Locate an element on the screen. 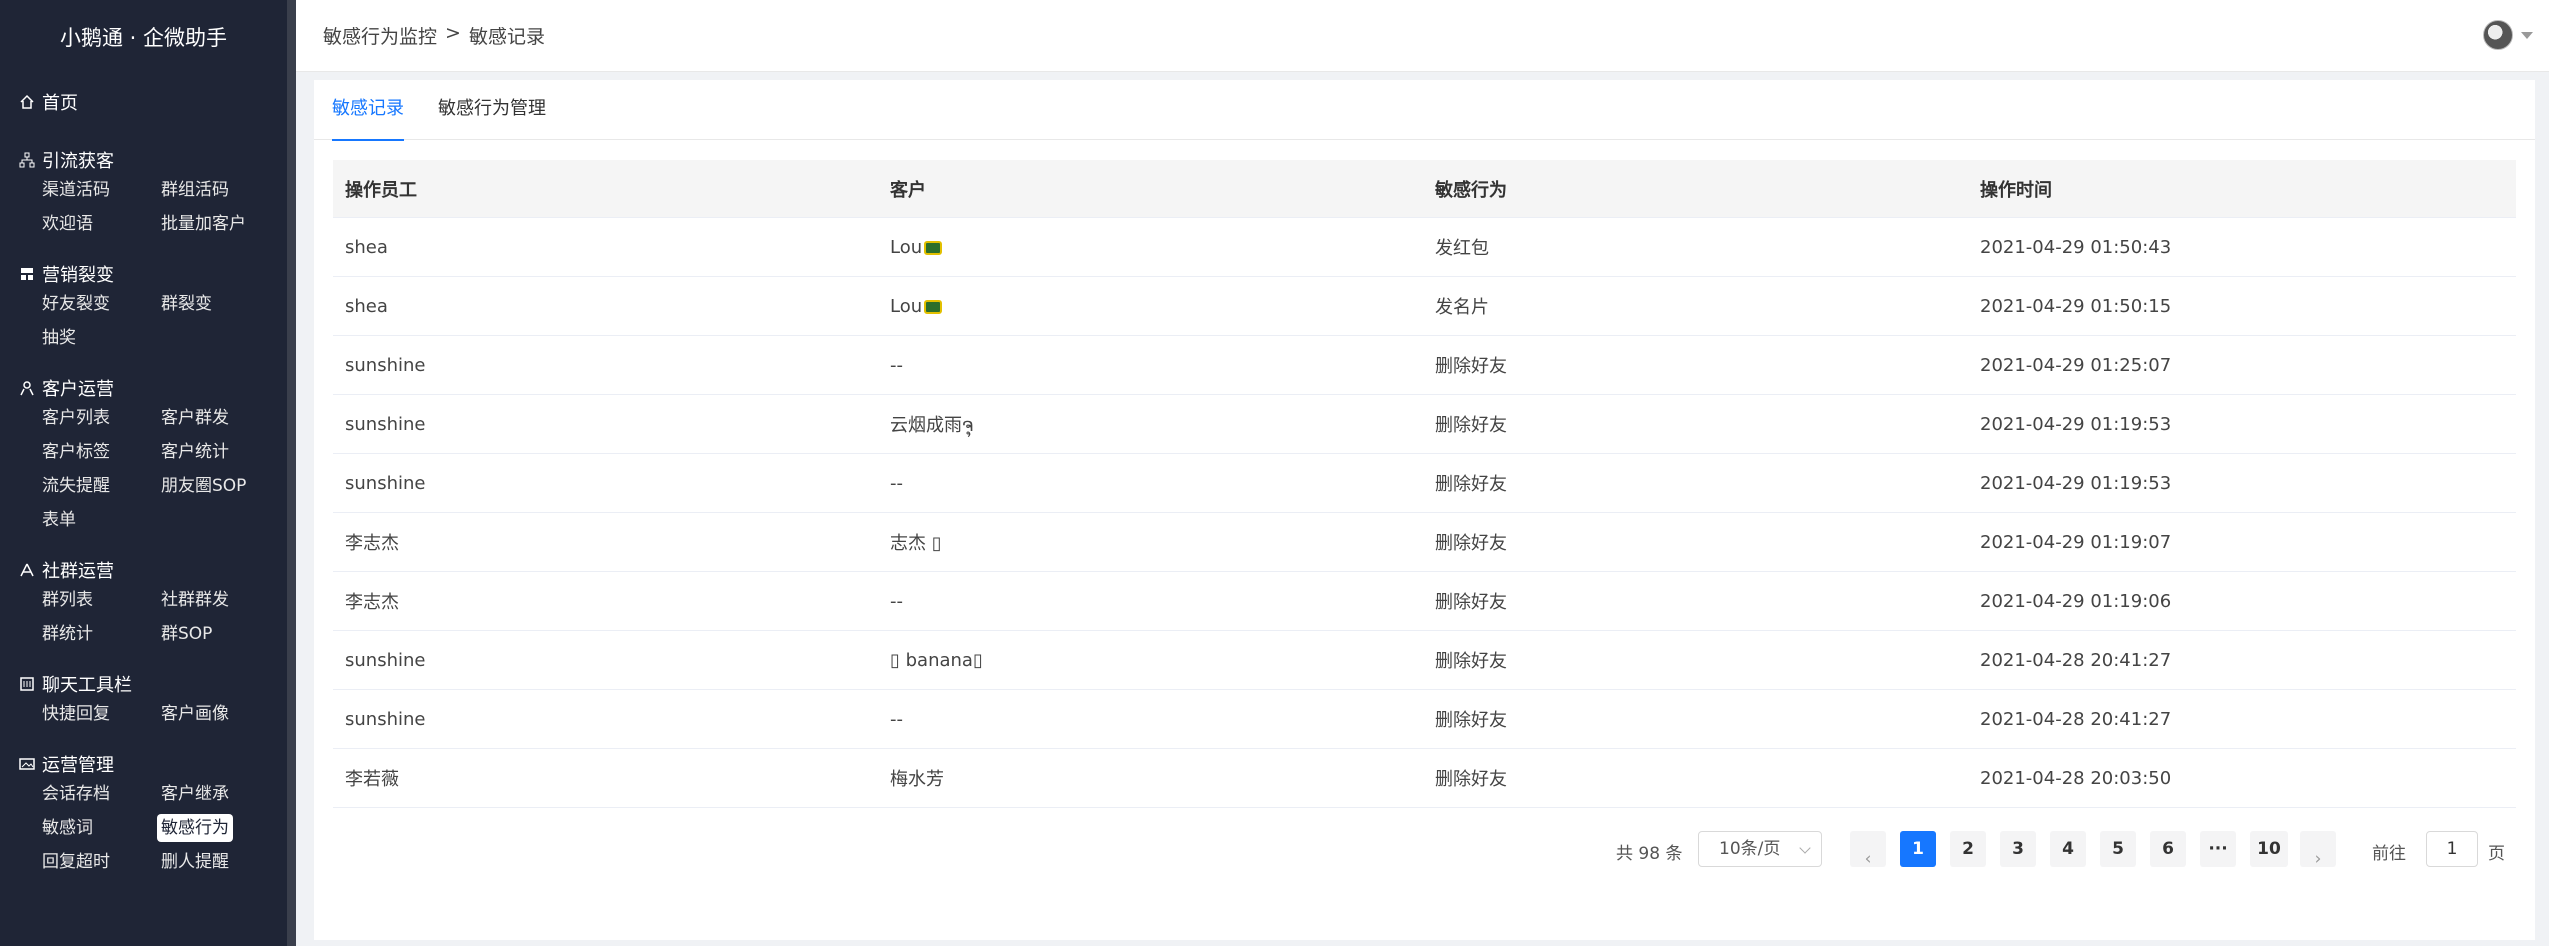 The width and height of the screenshot is (2549, 946). sidebar-item: 群裂变 is located at coordinates (221, 304).